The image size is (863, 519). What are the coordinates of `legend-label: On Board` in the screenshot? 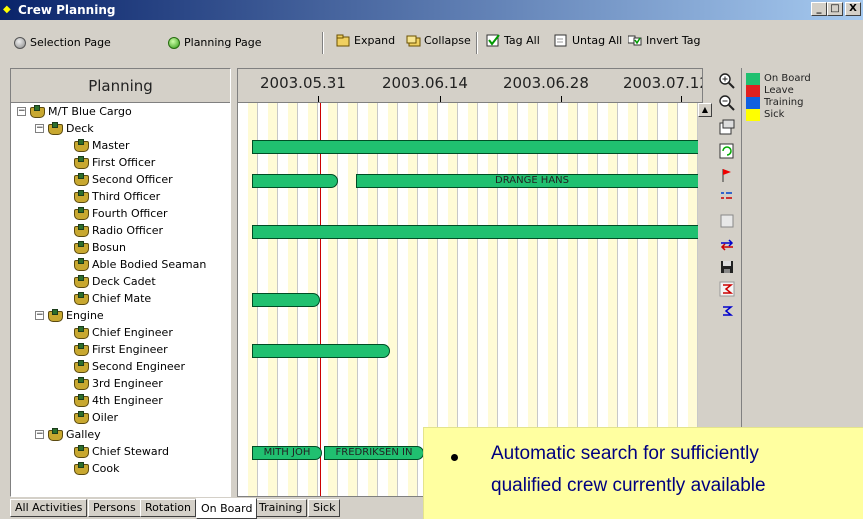 It's located at (787, 78).